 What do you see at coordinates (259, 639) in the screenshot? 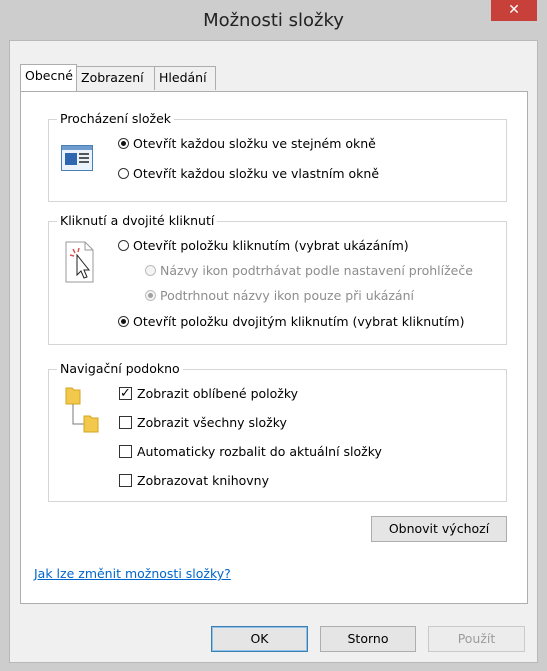
I see `ok-button: OK` at bounding box center [259, 639].